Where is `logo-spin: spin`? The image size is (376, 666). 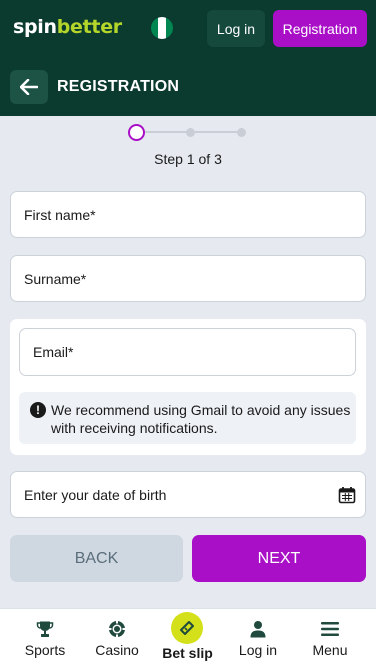 logo-spin: spin is located at coordinates (35, 27).